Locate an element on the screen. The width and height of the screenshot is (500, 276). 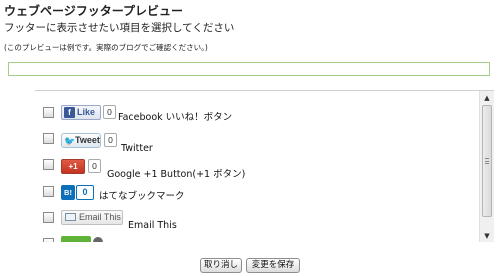
facebook-like-text: Like is located at coordinates (86, 112).